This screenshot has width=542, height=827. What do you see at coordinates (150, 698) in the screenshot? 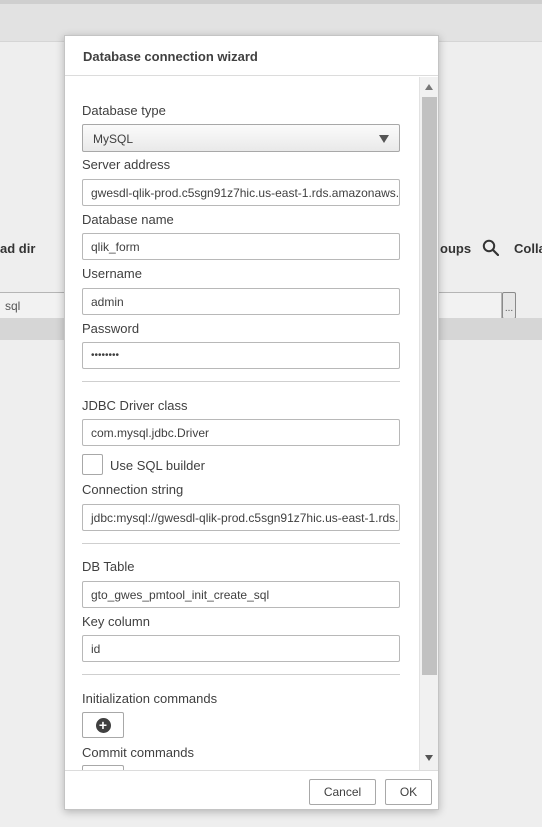
I see `initialization-commands-label: Initialization commands` at bounding box center [150, 698].